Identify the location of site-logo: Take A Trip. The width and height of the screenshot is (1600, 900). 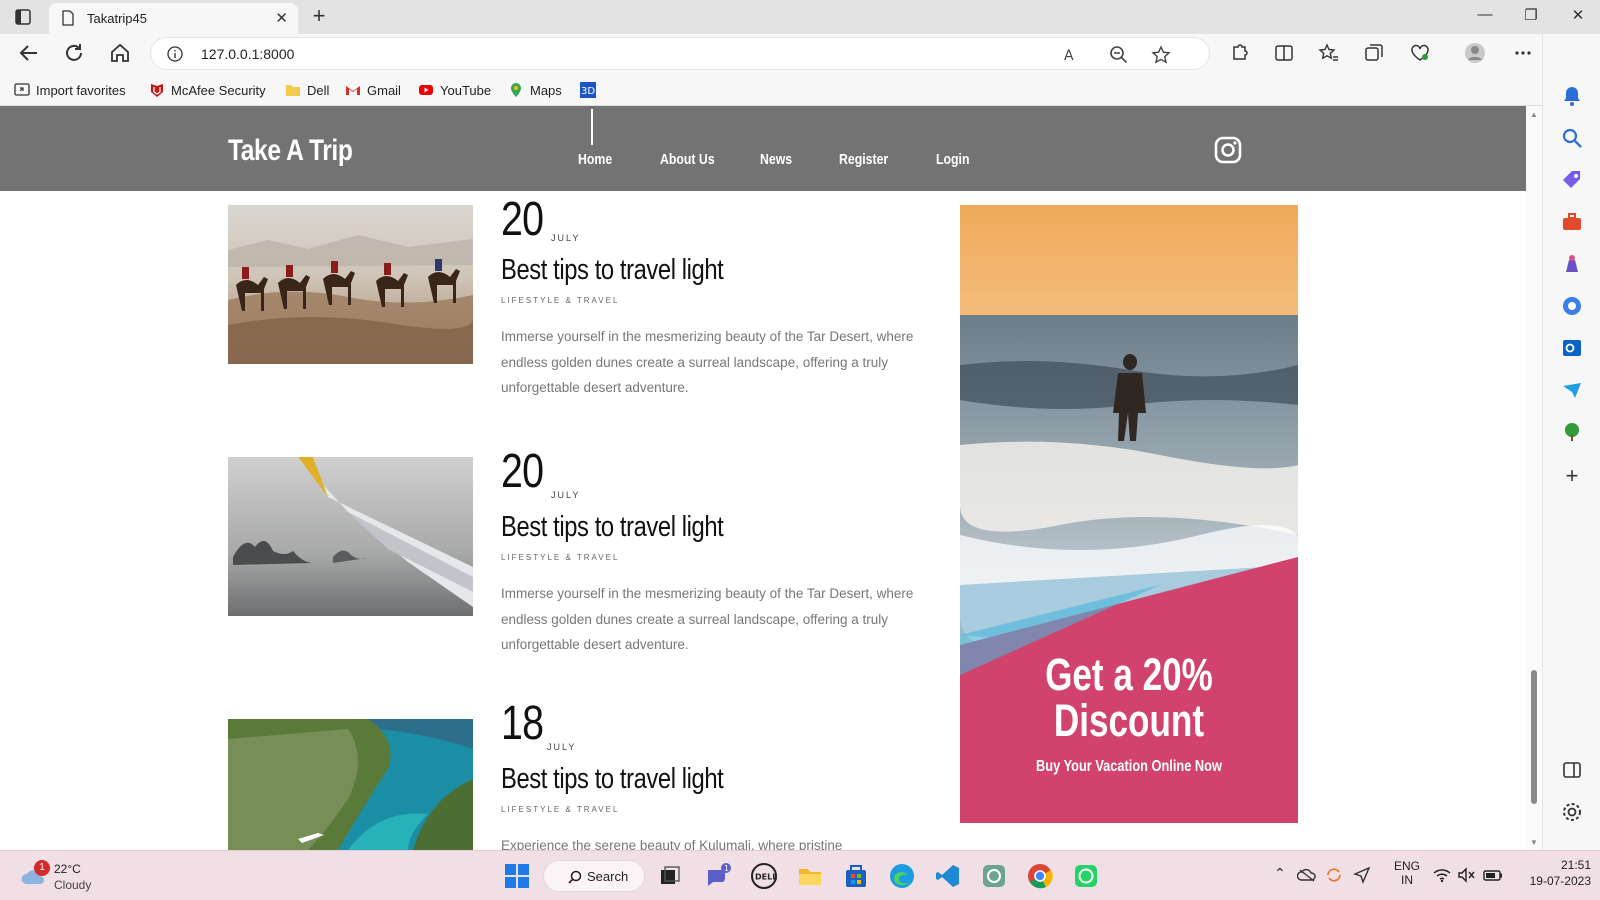
(290, 151).